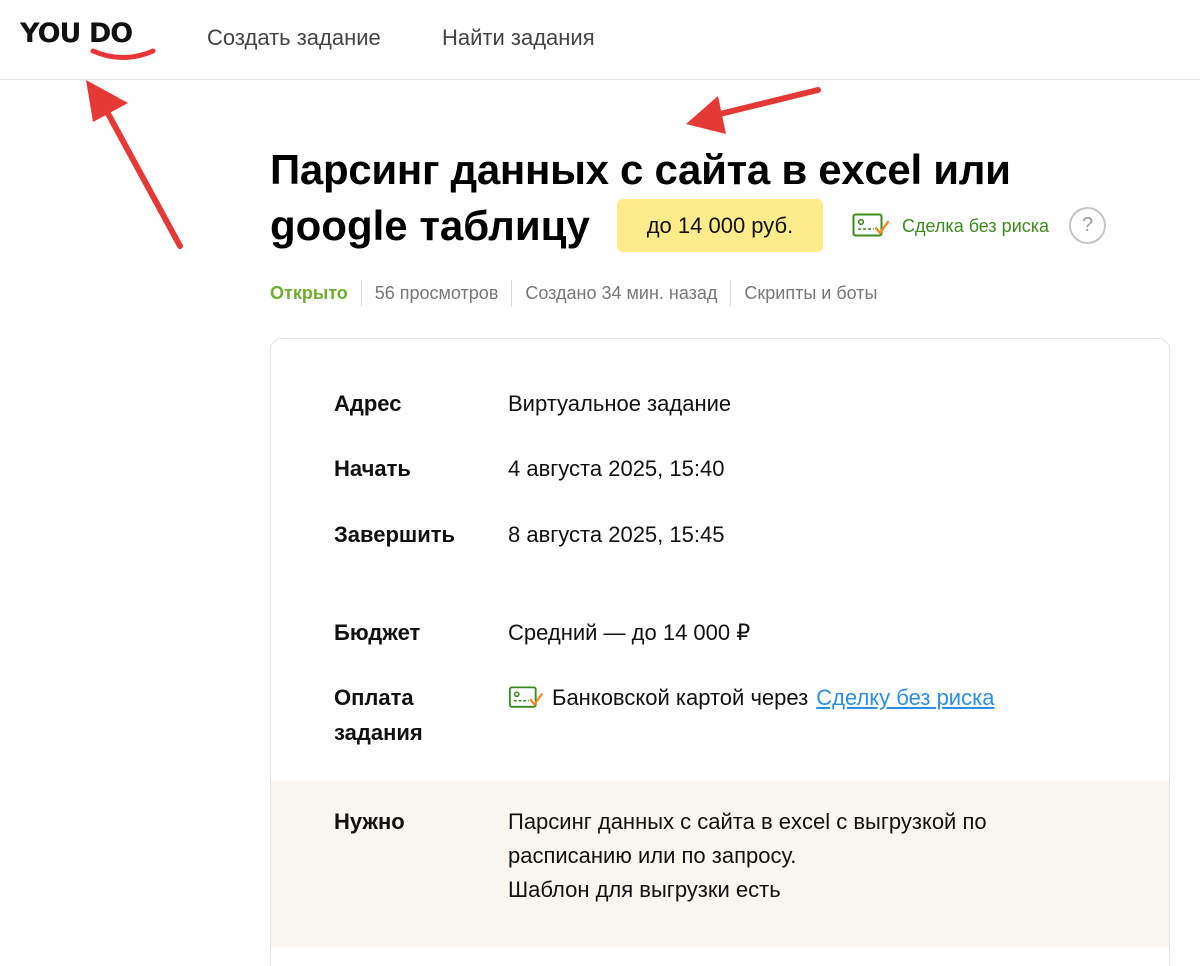  Describe the element at coordinates (976, 225) in the screenshot. I see `safe-deal-label: Сделка без риска` at that location.